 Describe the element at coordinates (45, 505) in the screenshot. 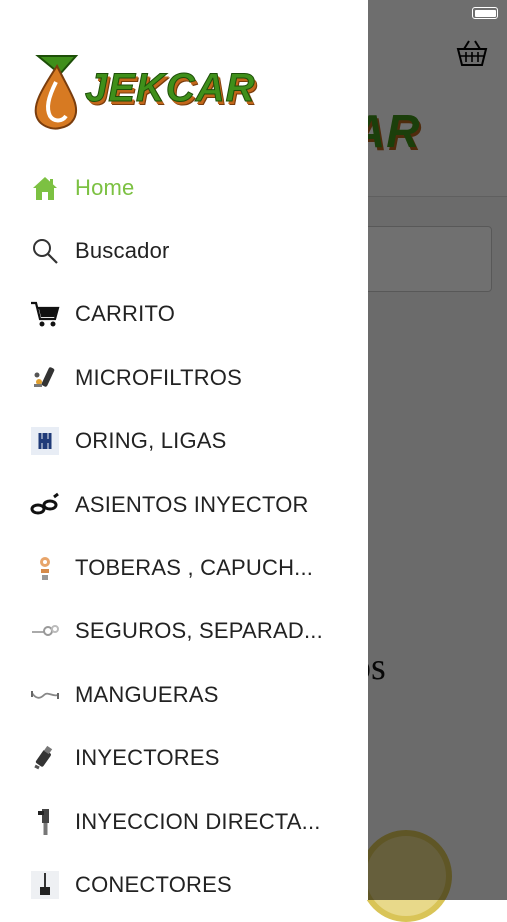

I see `injector-seat-icon` at that location.